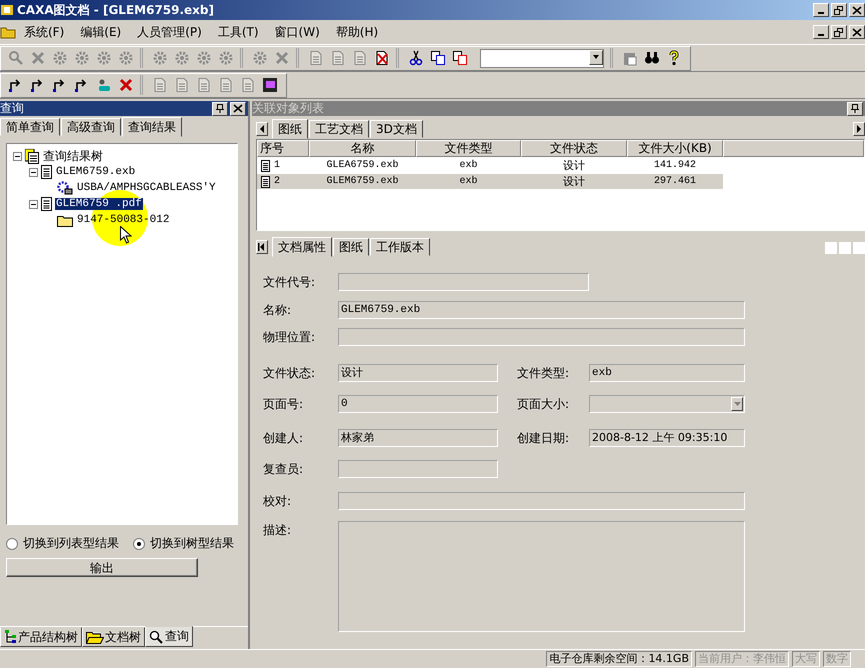  I want to click on menu-item: 系统(F), so click(44, 32).